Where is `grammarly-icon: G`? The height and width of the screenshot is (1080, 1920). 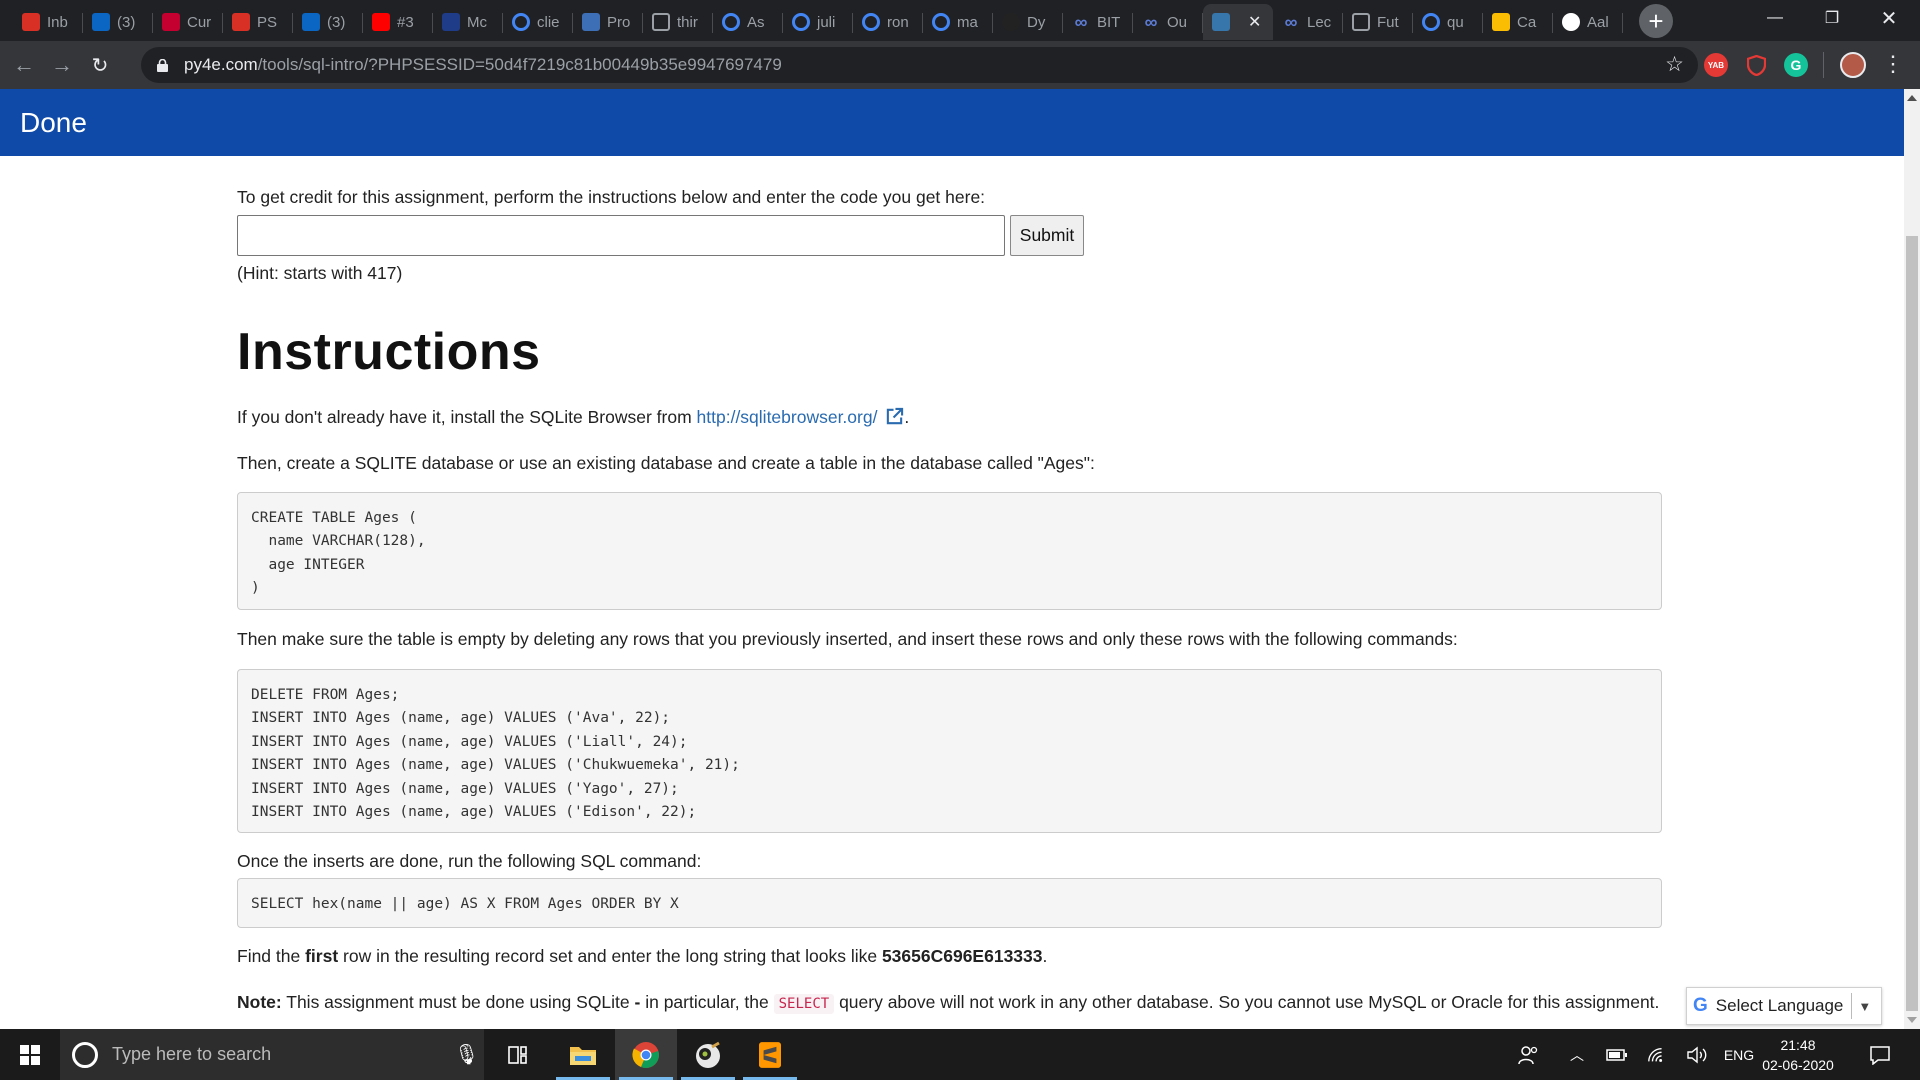 grammarly-icon: G is located at coordinates (1796, 65).